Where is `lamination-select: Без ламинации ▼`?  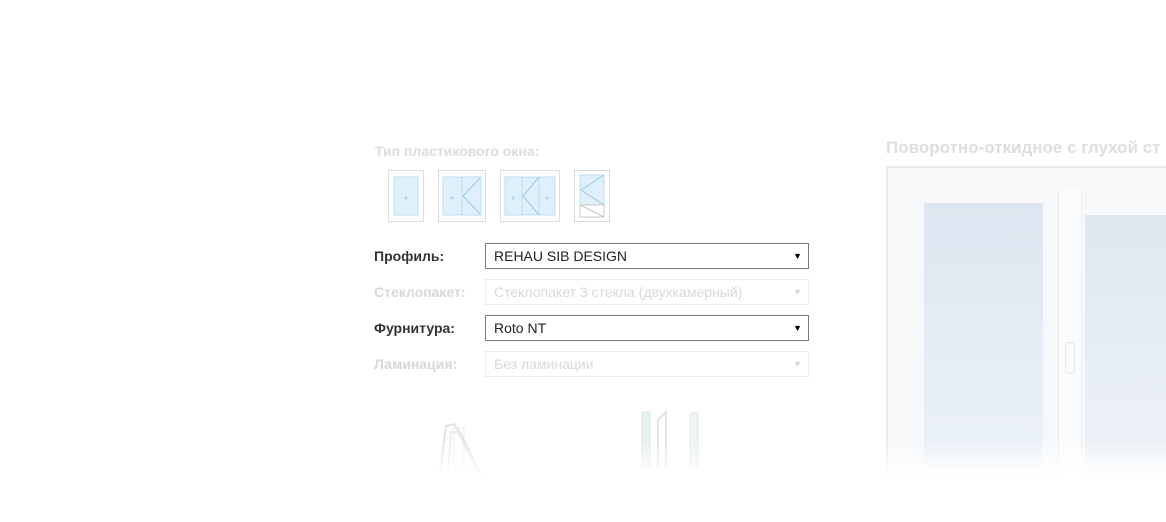
lamination-select: Без ламинации ▼ is located at coordinates (647, 364).